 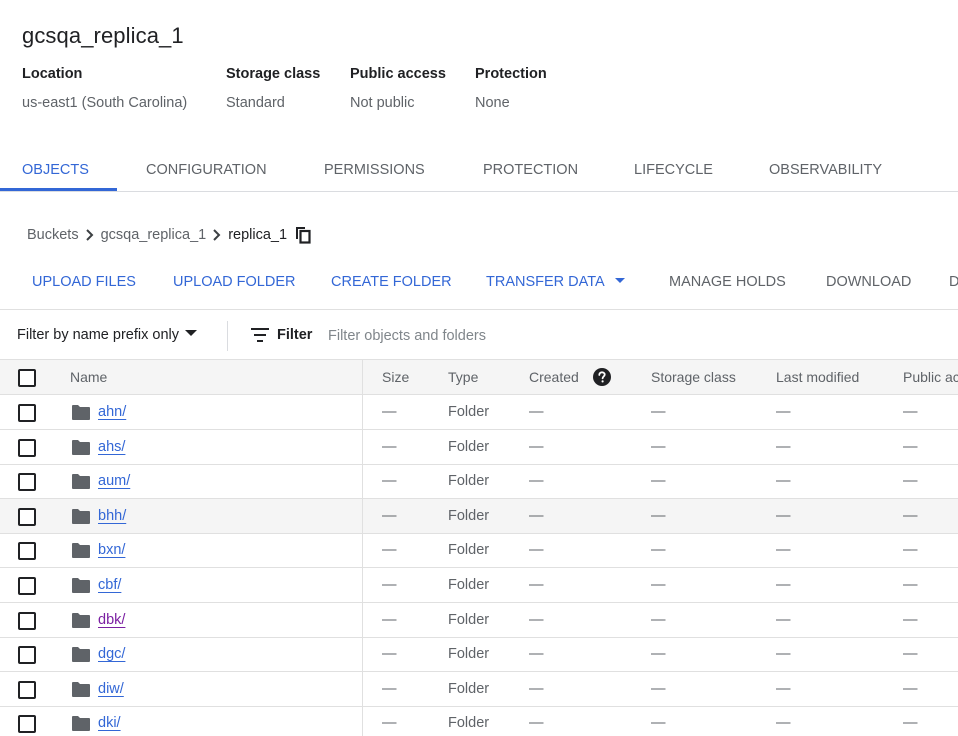 What do you see at coordinates (554, 377) in the screenshot?
I see `column-header-created-label: Created` at bounding box center [554, 377].